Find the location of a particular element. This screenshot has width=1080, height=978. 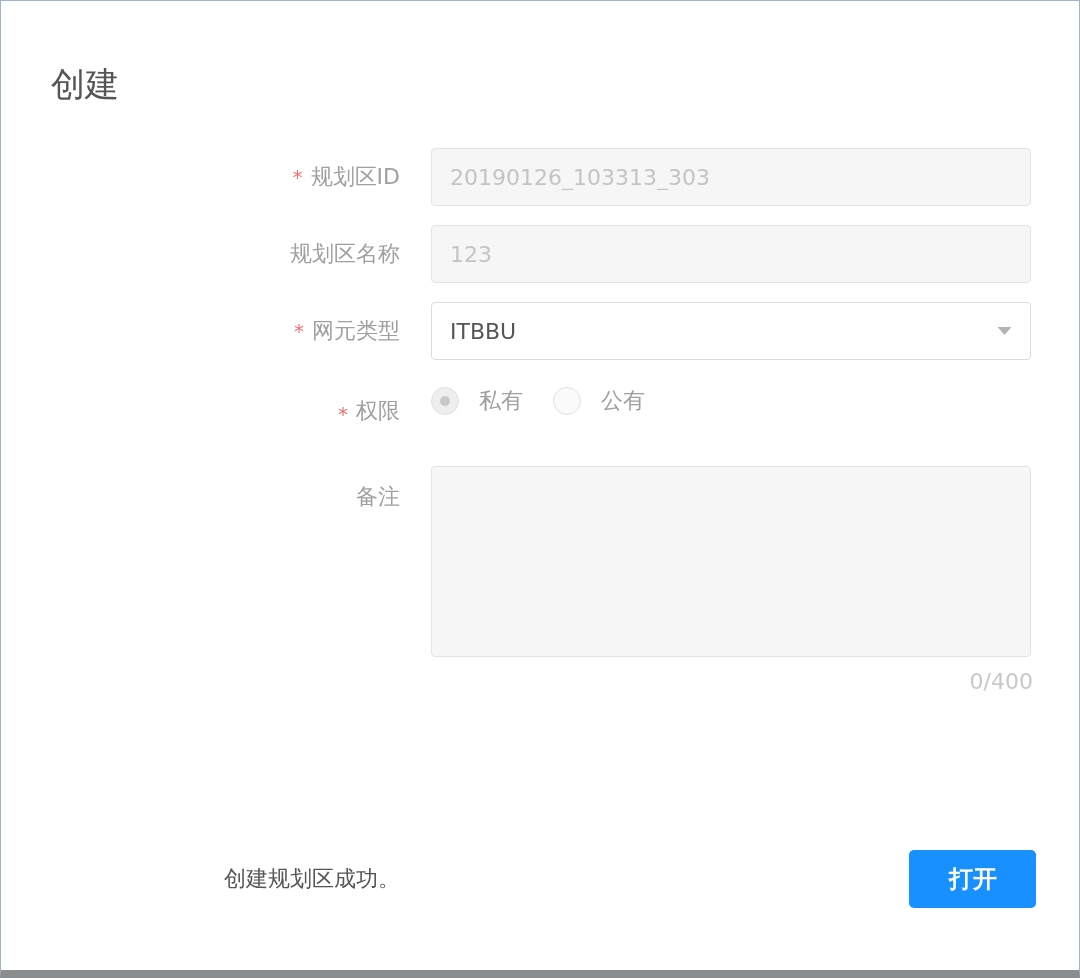

select-field: ITBBU is located at coordinates (731, 331).